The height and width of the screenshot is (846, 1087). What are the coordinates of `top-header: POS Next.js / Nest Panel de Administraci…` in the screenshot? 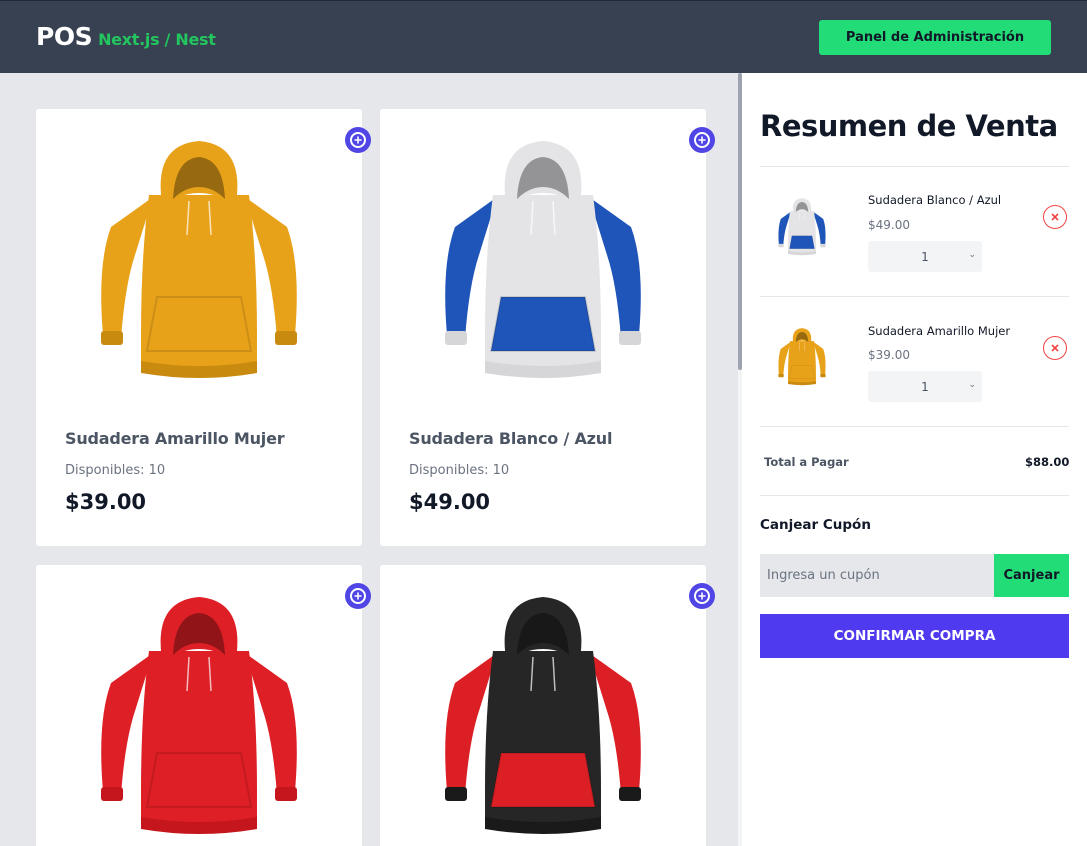 It's located at (543, 36).